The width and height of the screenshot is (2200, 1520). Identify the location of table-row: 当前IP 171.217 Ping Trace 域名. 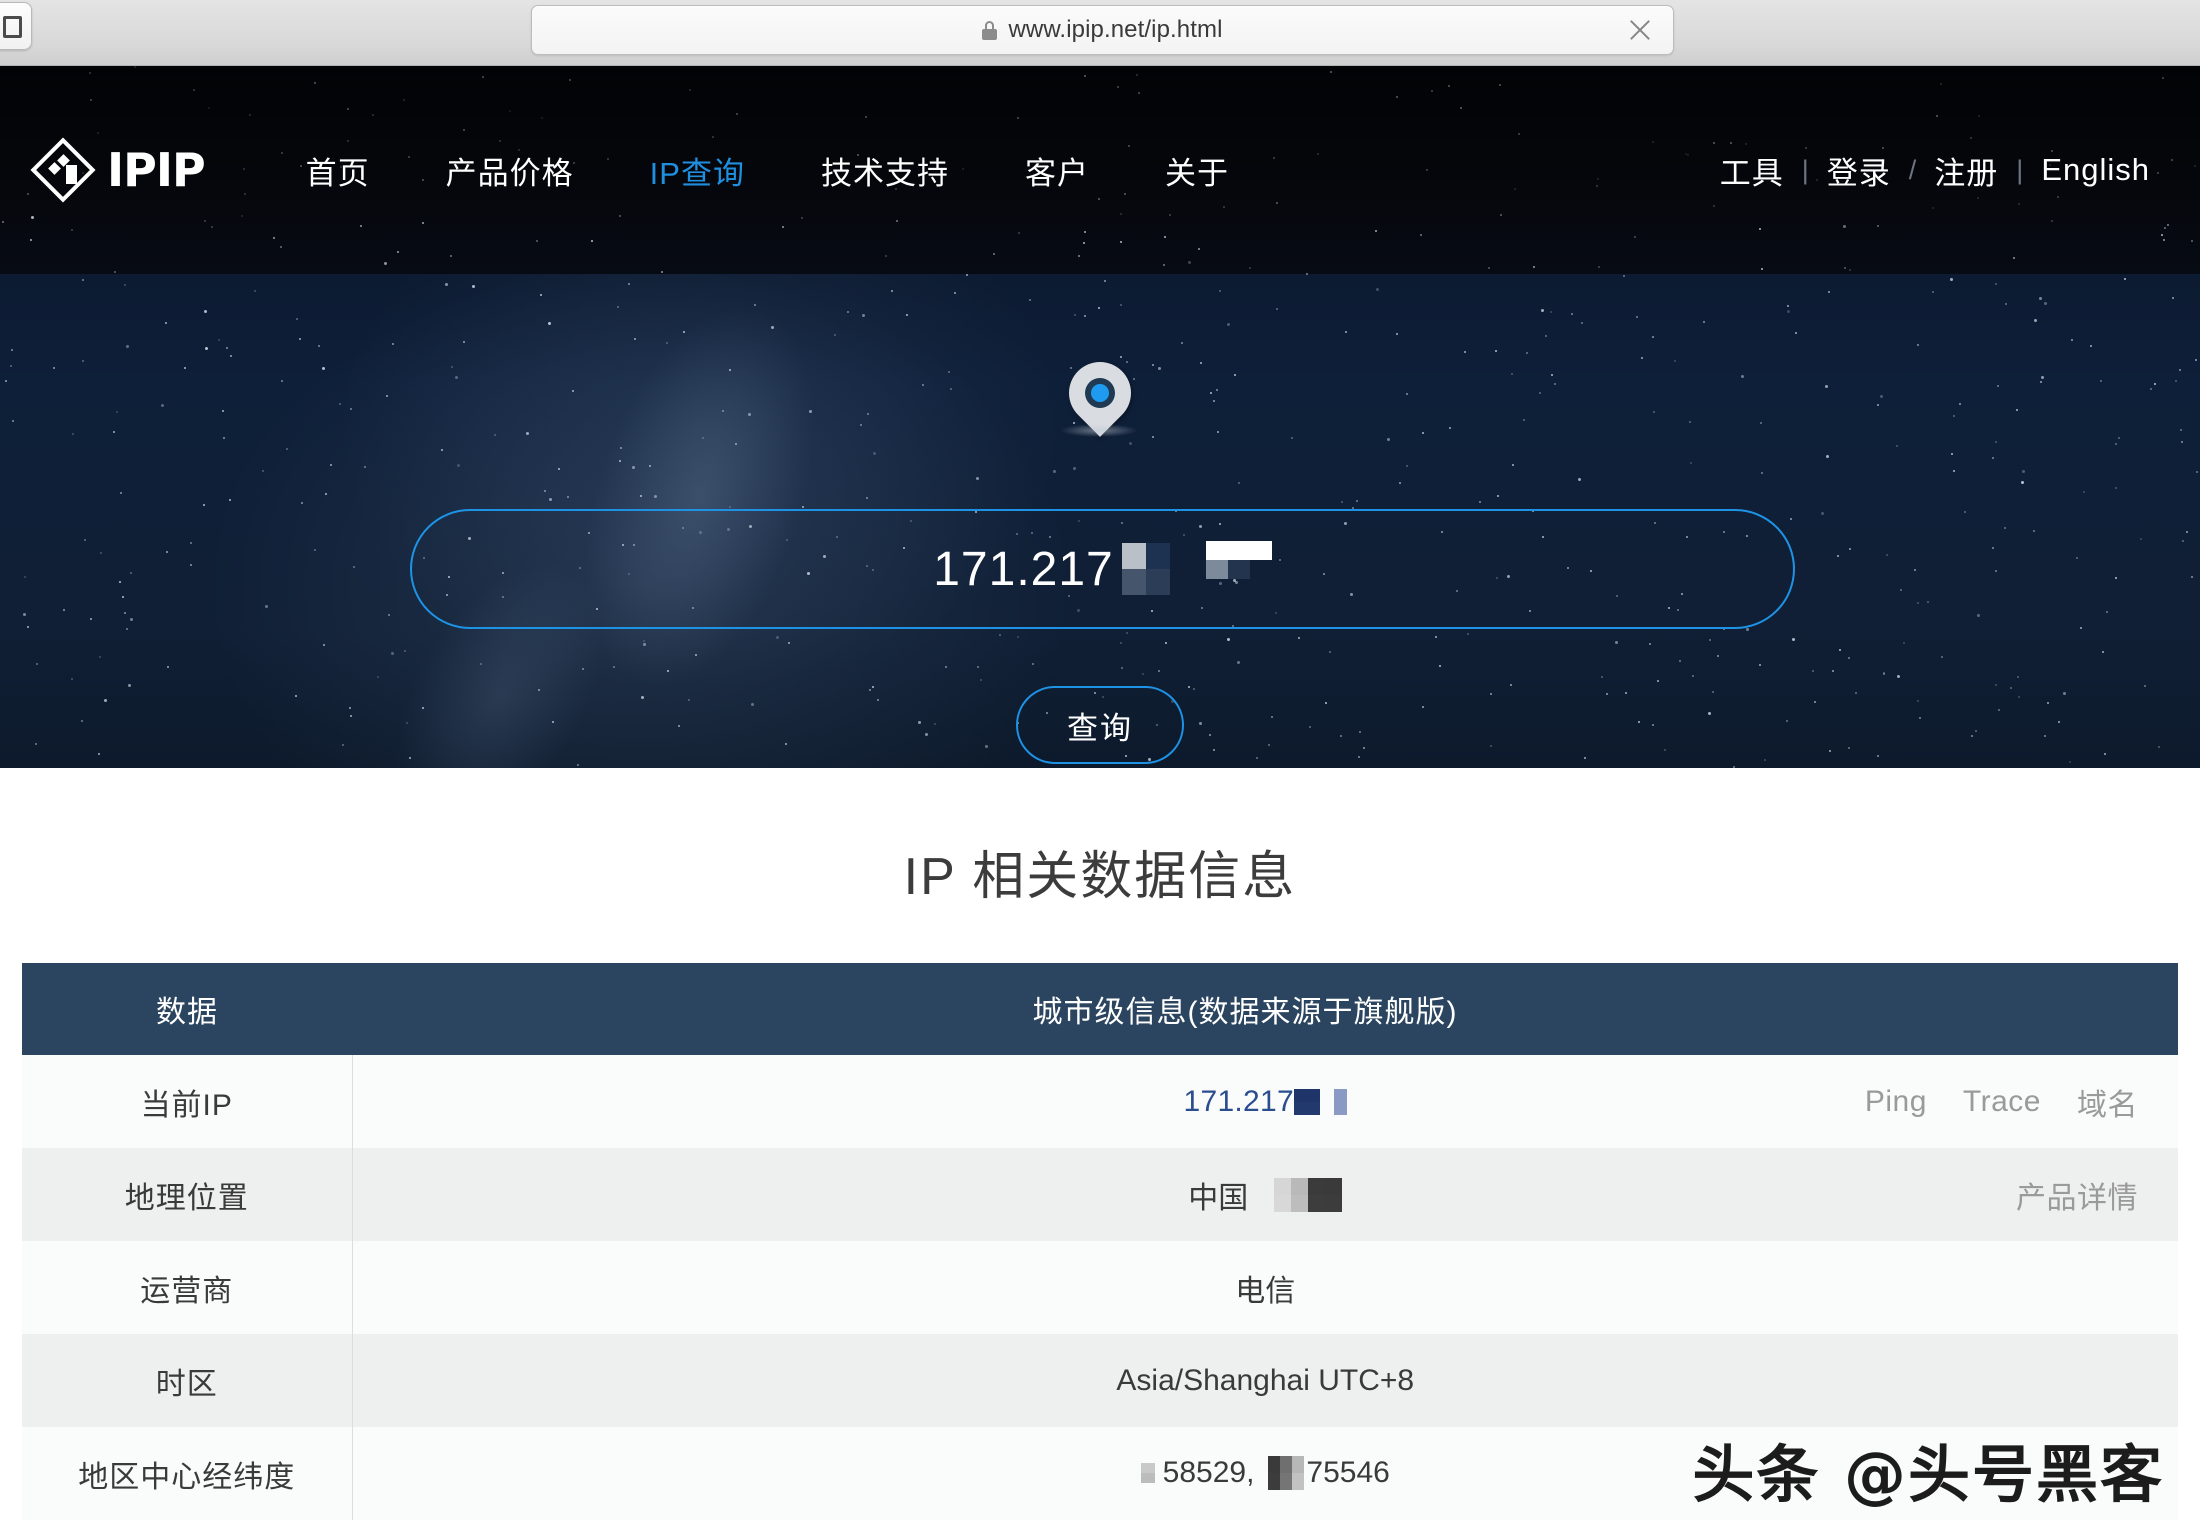
(1100, 1101).